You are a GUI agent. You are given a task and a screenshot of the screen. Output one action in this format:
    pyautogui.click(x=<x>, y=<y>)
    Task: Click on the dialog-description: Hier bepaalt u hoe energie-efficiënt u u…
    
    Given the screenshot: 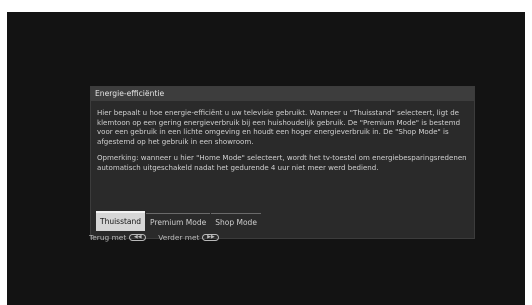 What is the action you would take?
    pyautogui.click(x=279, y=127)
    